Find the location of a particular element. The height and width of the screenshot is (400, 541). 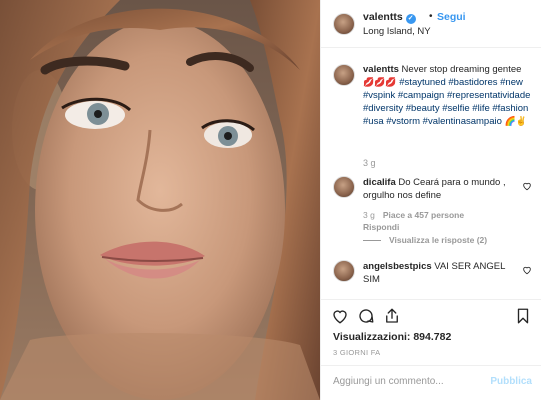

author-username-text: valentts is located at coordinates (383, 17).